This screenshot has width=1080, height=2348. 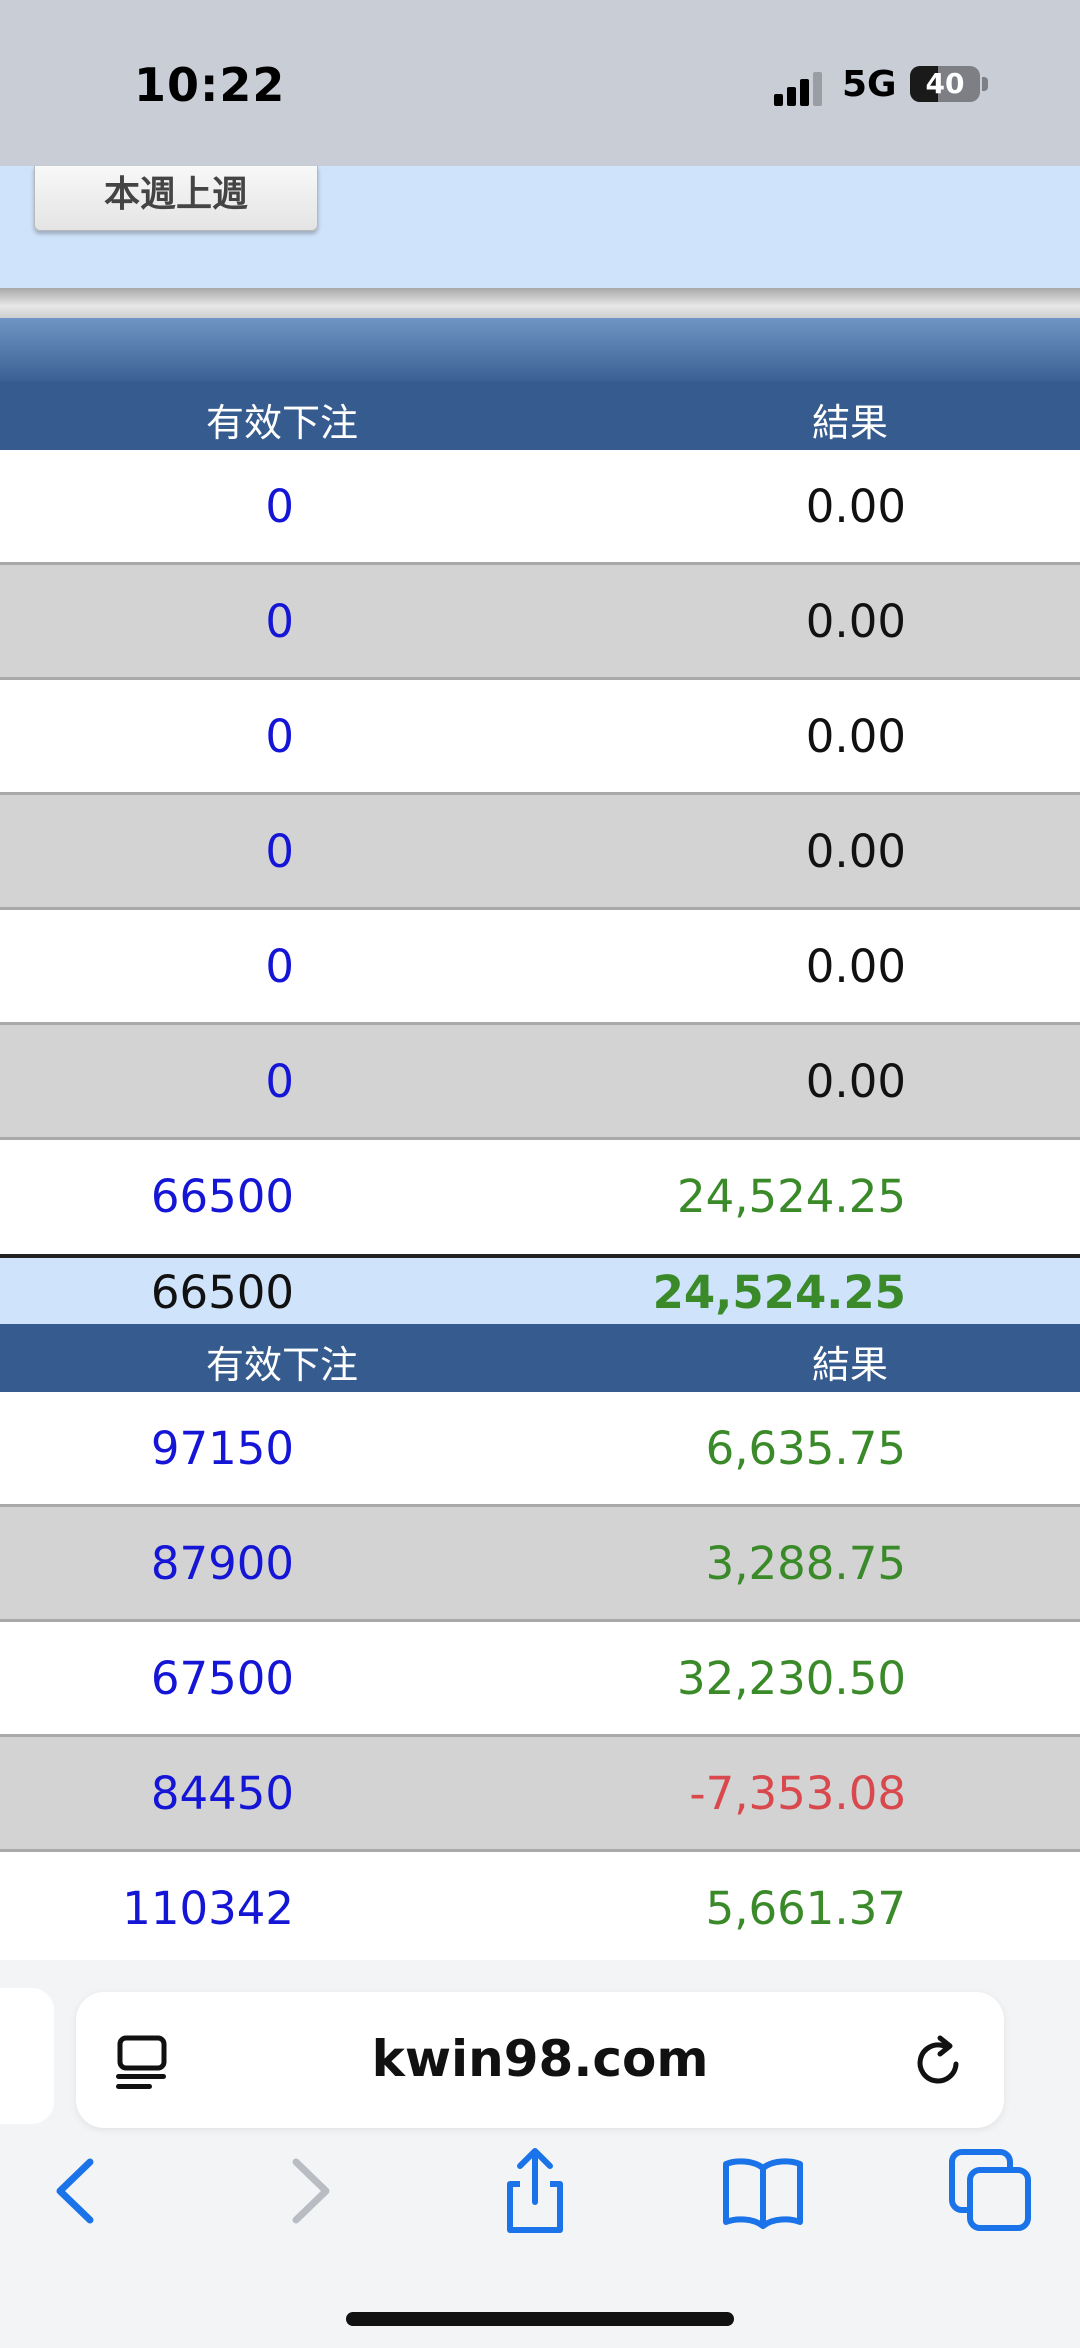 What do you see at coordinates (779, 1292) in the screenshot?
I see `total-result: 24,524.25` at bounding box center [779, 1292].